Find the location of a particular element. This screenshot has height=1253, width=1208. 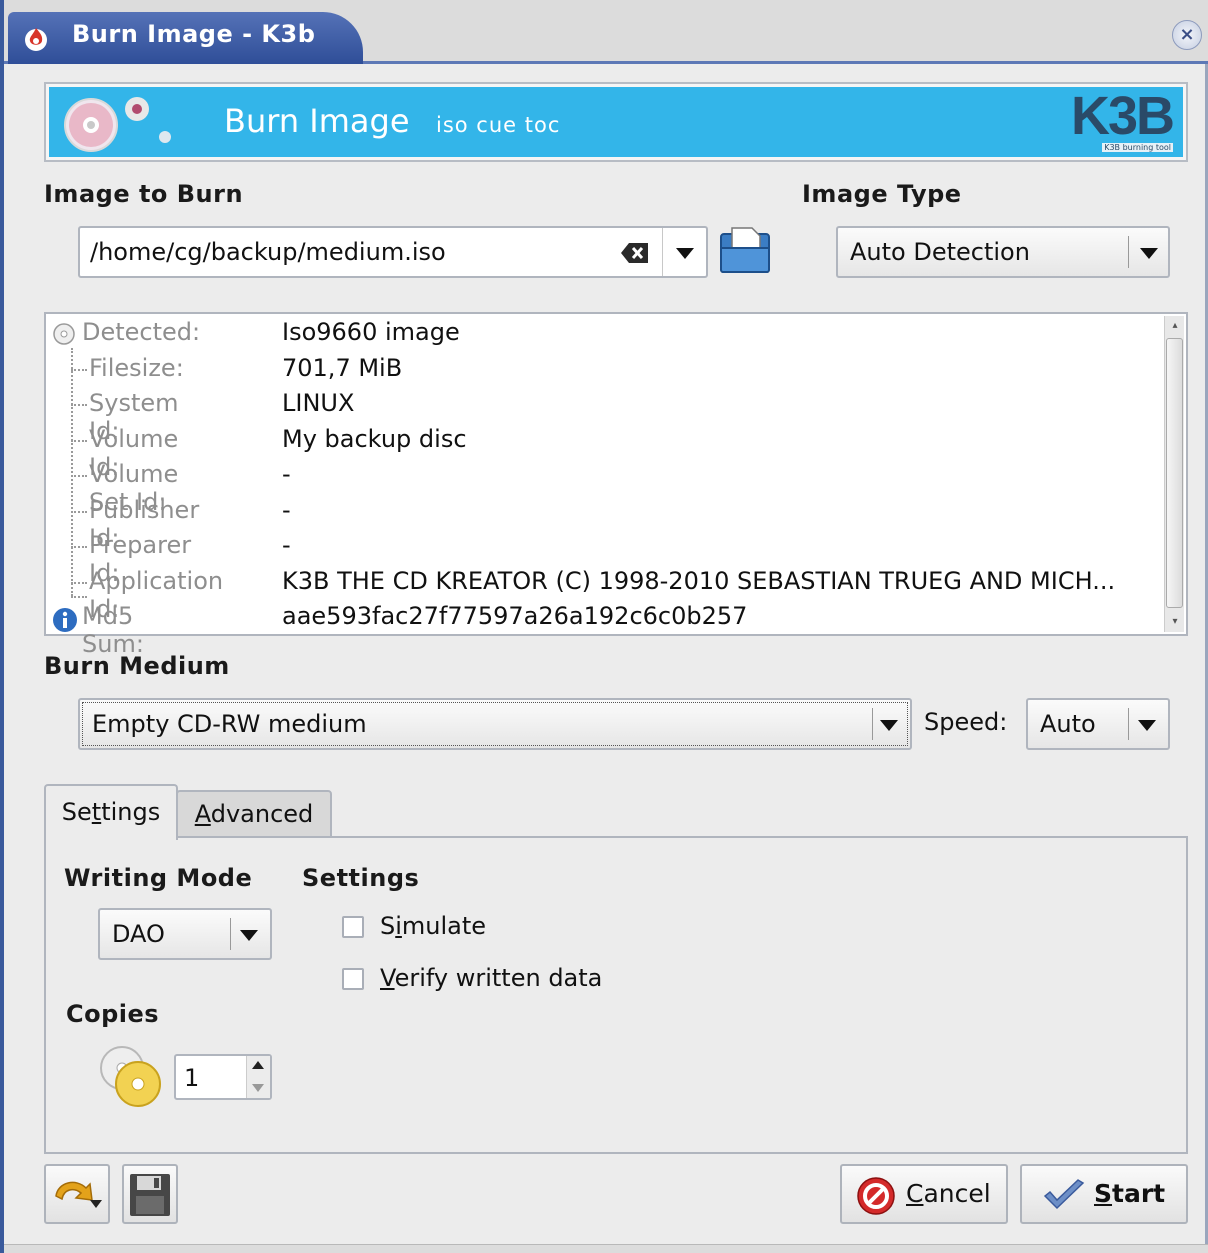

simulate-checkbox is located at coordinates (353, 927).